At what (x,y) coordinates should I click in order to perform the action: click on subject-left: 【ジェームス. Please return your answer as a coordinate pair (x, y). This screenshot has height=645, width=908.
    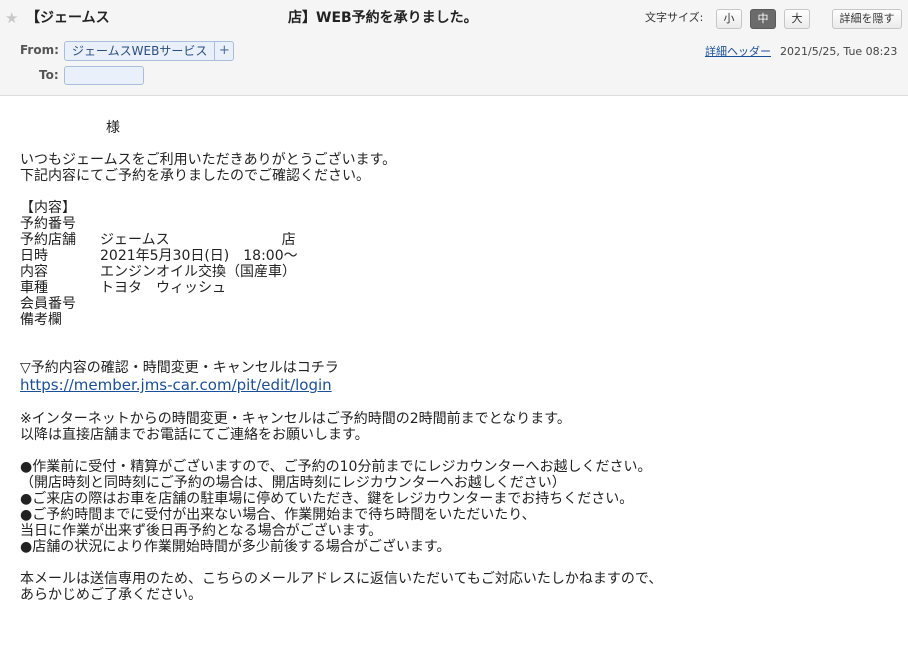
    Looking at the image, I should click on (68, 18).